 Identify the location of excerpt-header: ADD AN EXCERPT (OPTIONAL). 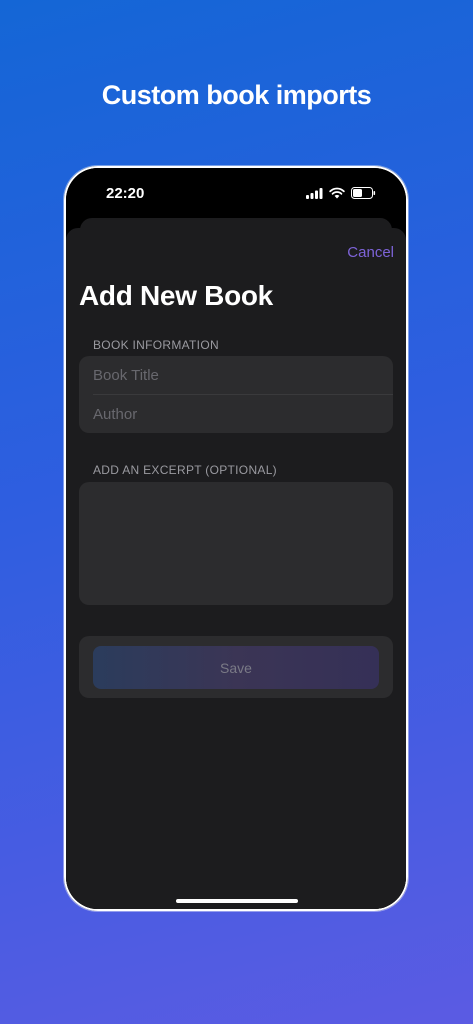
(185, 470).